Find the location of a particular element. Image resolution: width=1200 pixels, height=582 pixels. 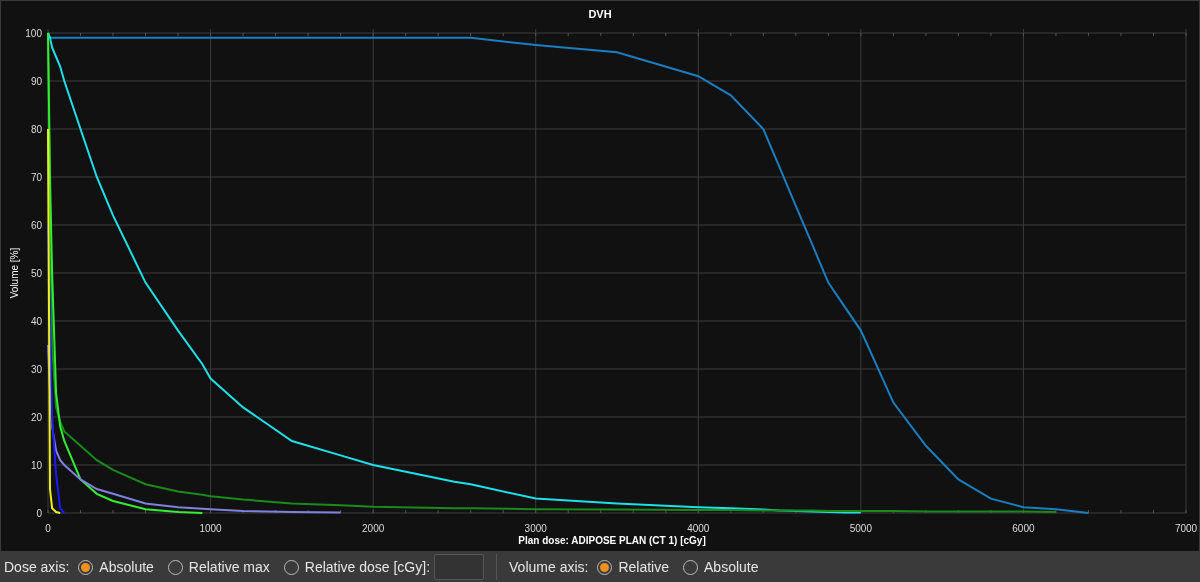

tick-label: 7000 is located at coordinates (1186, 528).